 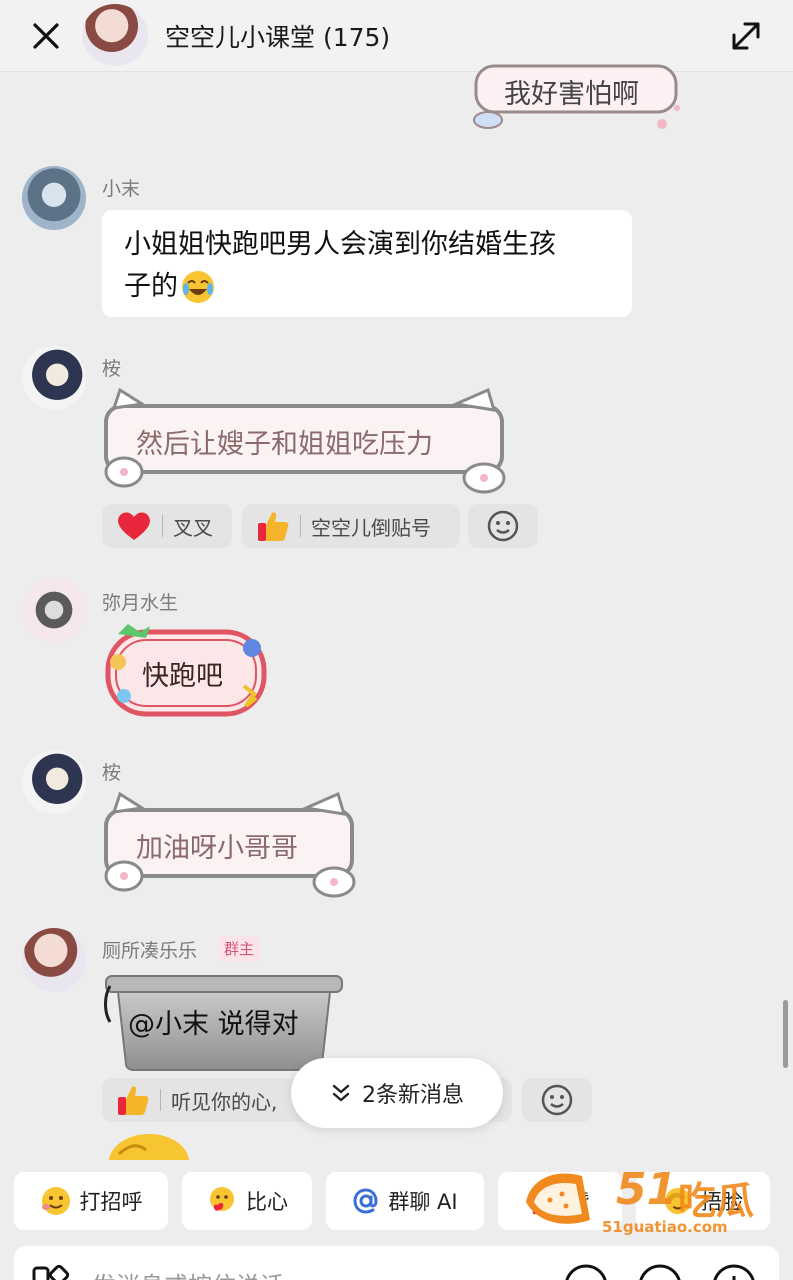 What do you see at coordinates (371, 527) in the screenshot?
I see `reaction-label: 空空儿倒贴号` at bounding box center [371, 527].